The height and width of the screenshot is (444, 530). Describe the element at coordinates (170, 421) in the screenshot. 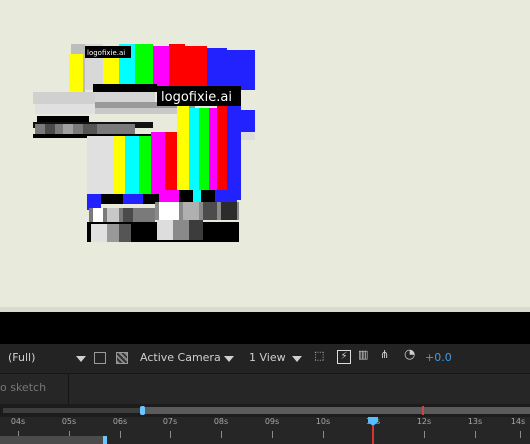

I see `tick-label: 07s` at that location.